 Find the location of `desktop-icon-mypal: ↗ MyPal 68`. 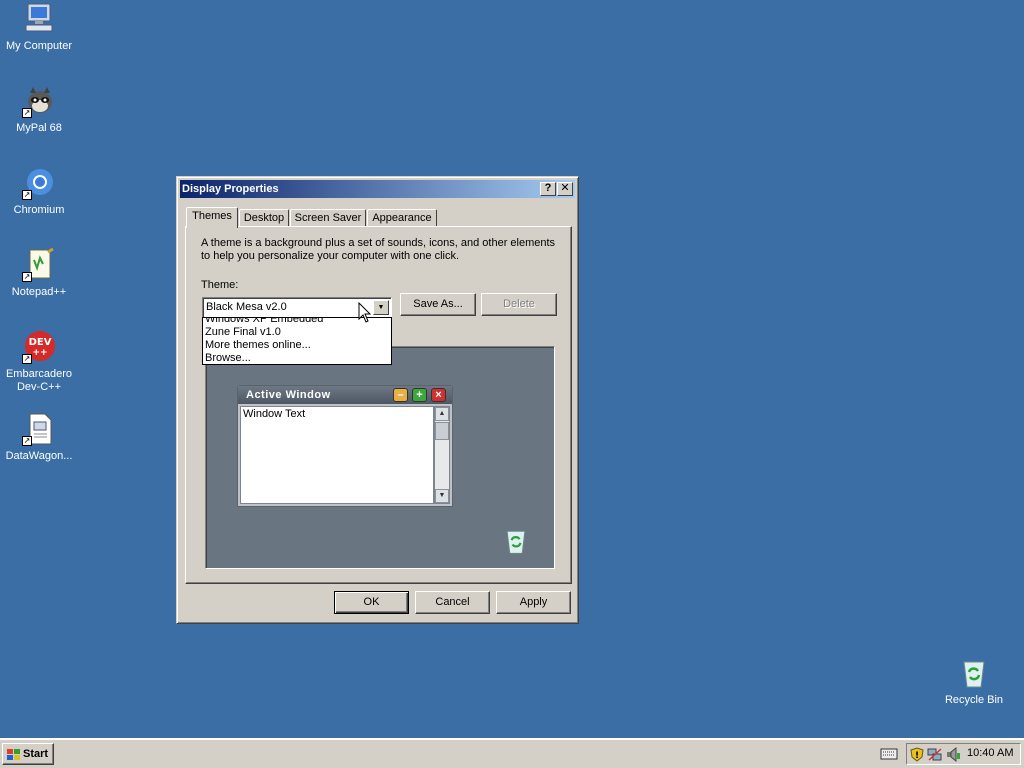

desktop-icon-mypal: ↗ MyPal 68 is located at coordinates (39, 109).